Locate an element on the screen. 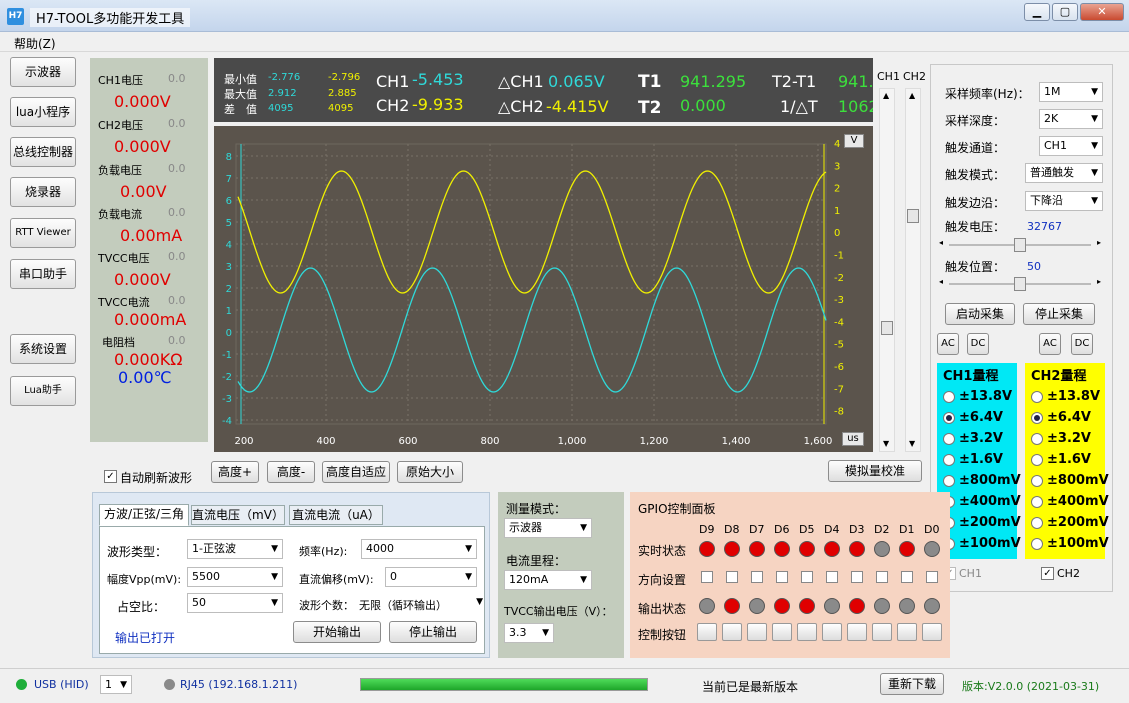 Image resolution: width=1129 pixels, height=703 pixels. trigger-mode-select: 普通触发 ▼ is located at coordinates (1064, 173).